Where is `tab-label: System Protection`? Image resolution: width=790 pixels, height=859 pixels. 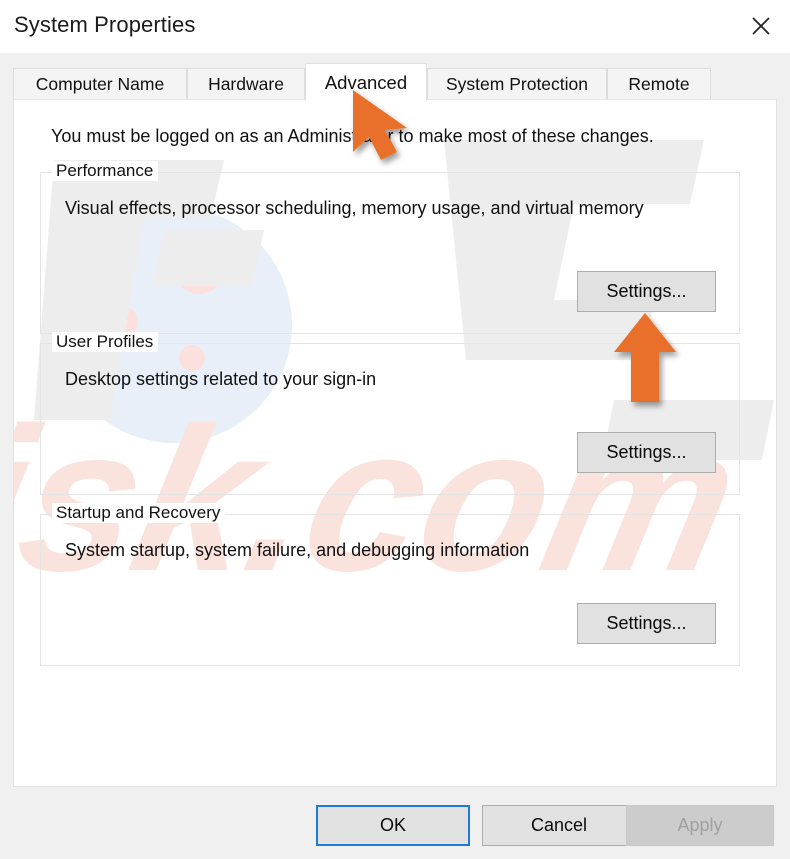
tab-label: System Protection is located at coordinates (517, 84).